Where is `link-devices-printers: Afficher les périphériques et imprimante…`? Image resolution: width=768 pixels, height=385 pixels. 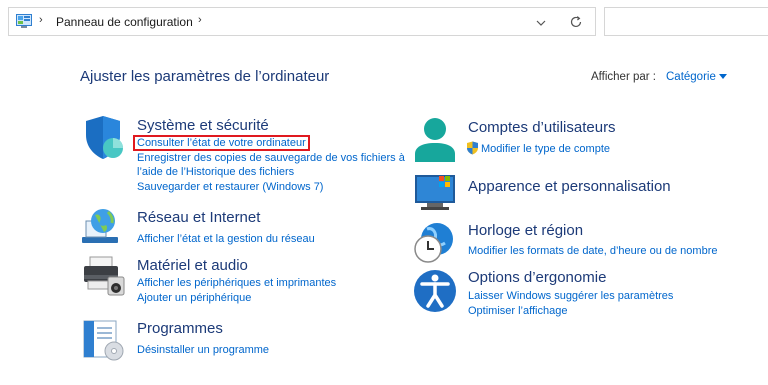 link-devices-printers: Afficher les périphériques et imprimante… is located at coordinates (236, 283).